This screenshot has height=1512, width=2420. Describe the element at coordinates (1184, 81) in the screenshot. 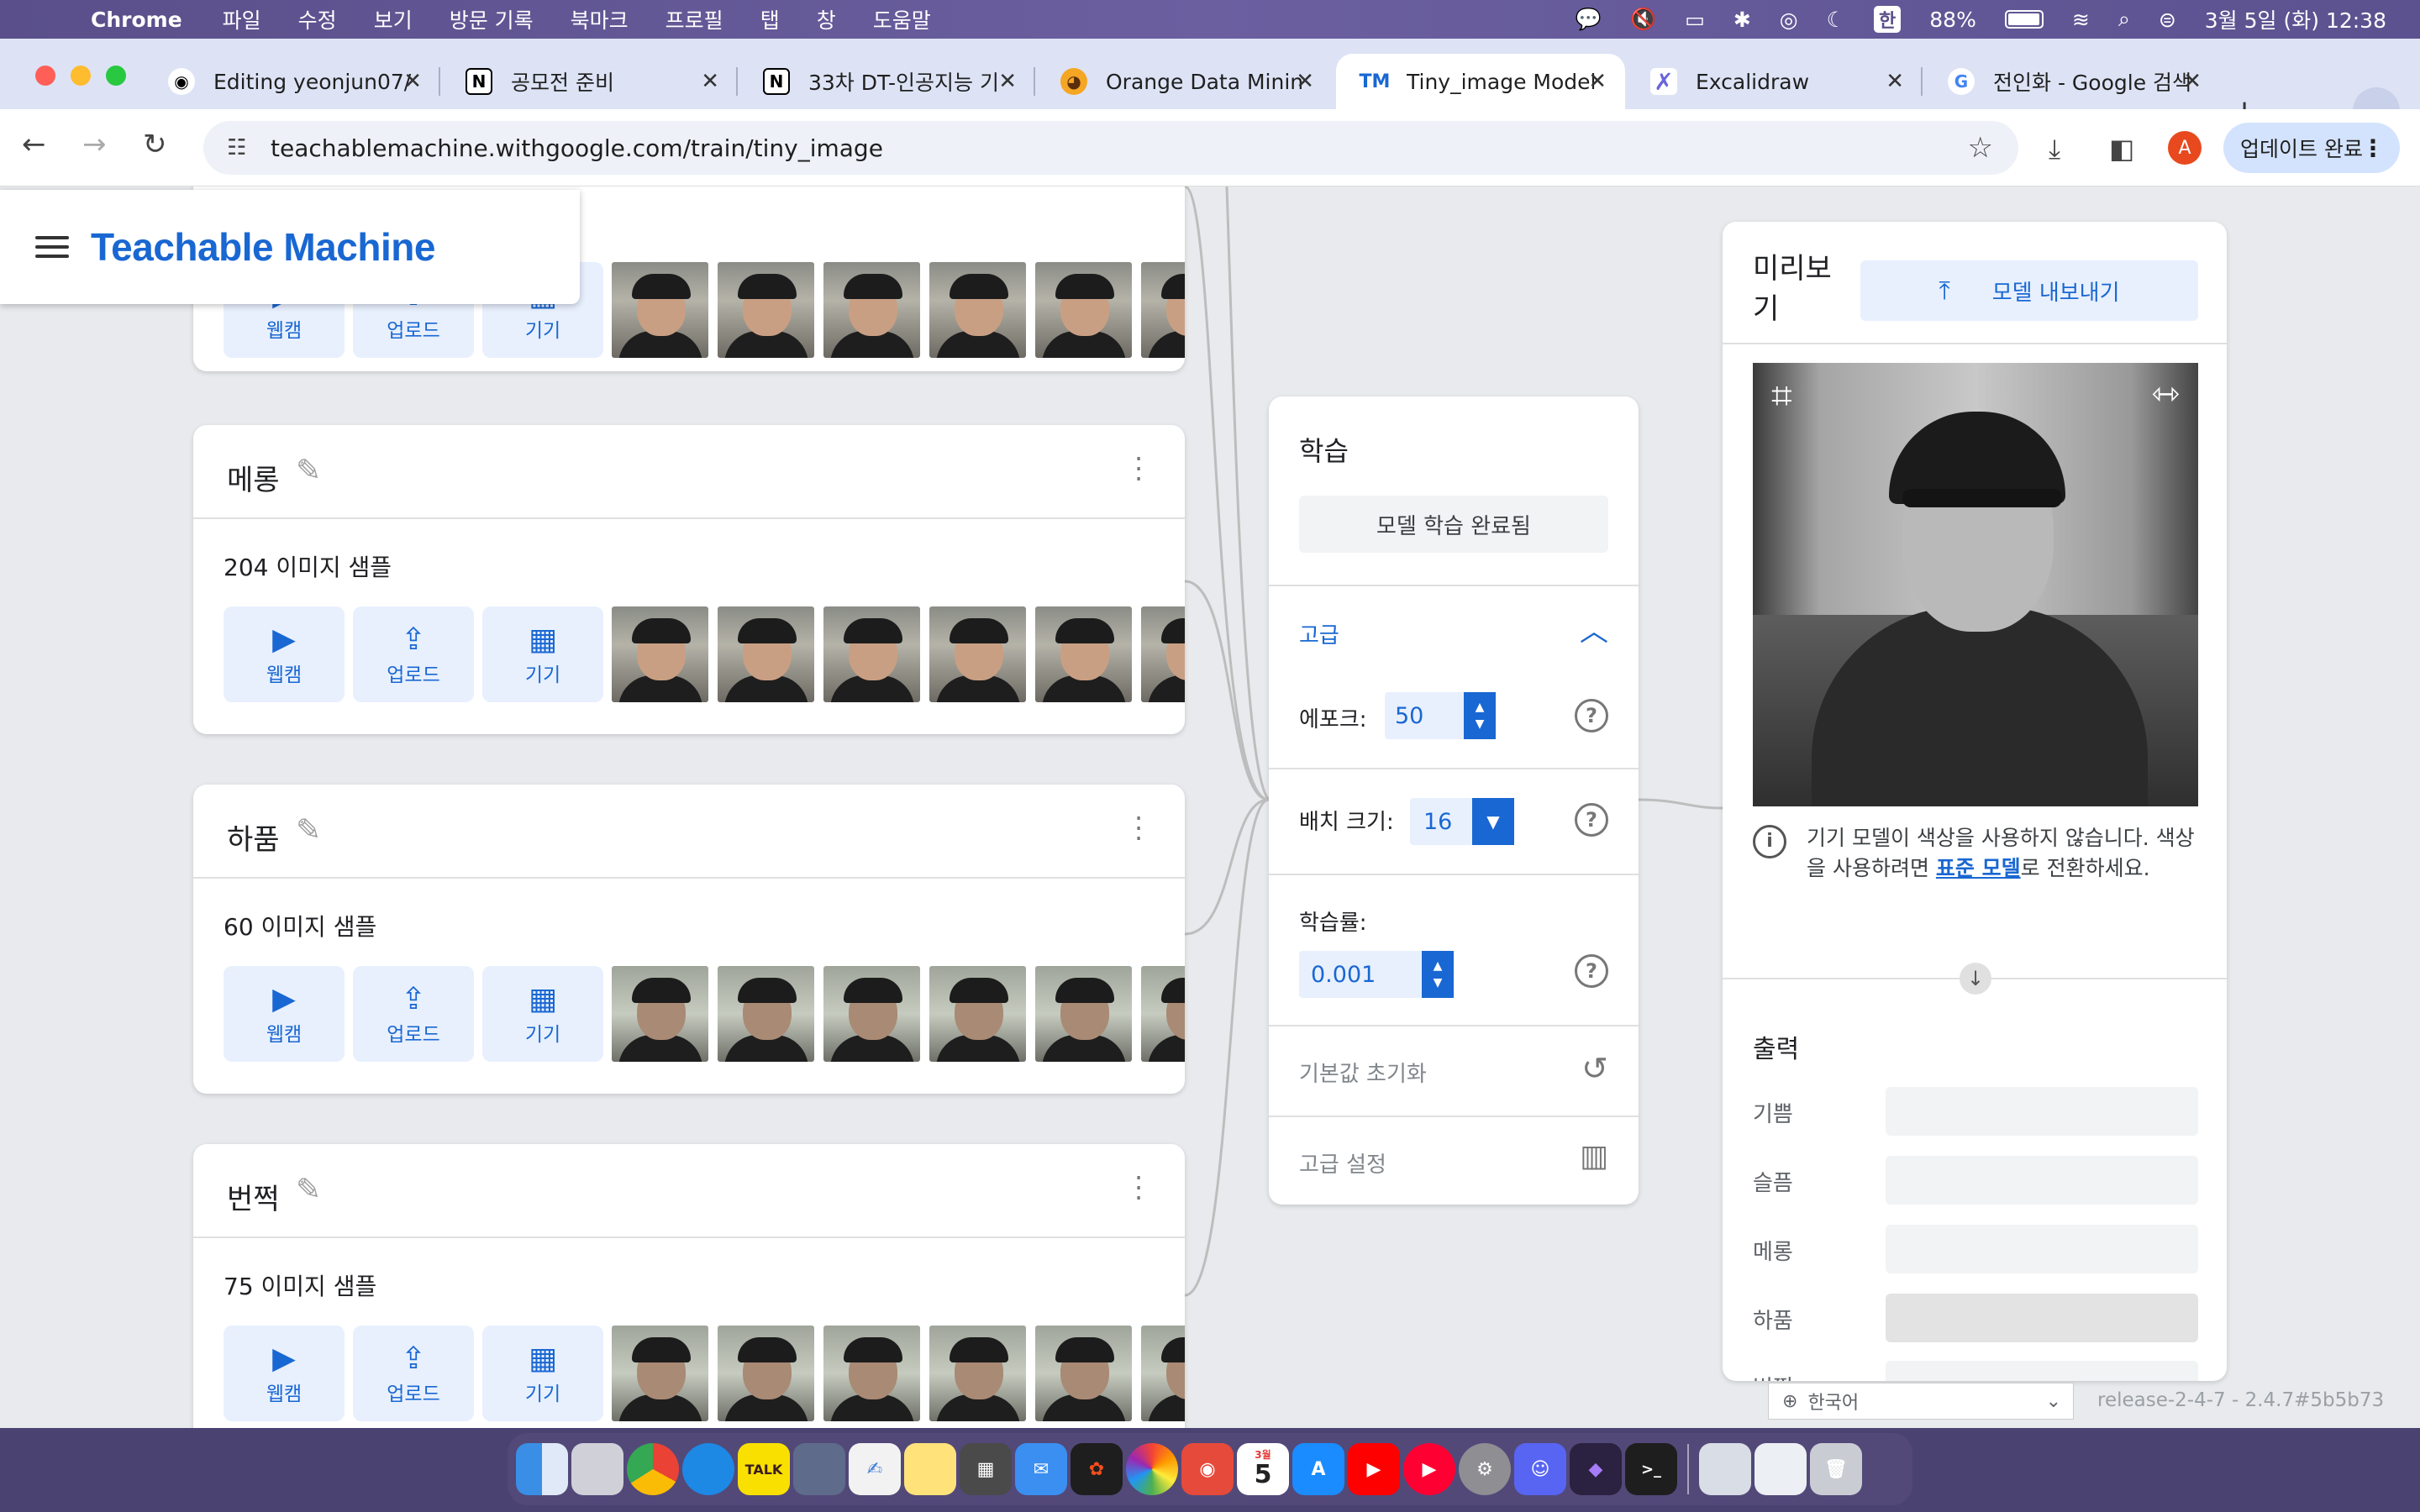

I see `tab-orange: ◕ Orange Data Minin ✕` at that location.